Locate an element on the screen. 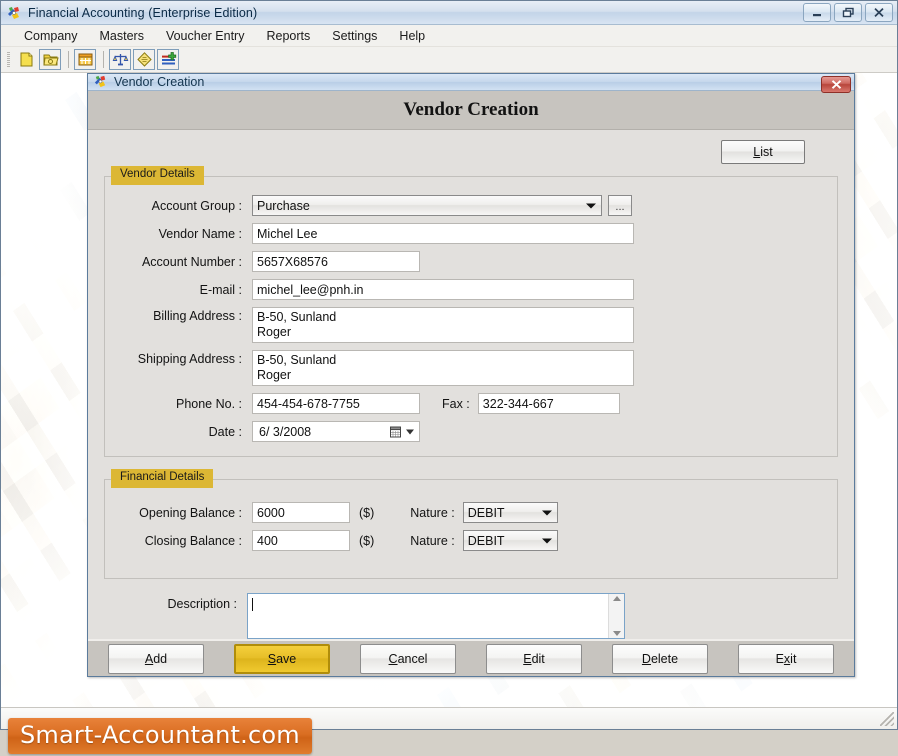 The image size is (898, 756). restore-button is located at coordinates (848, 12).